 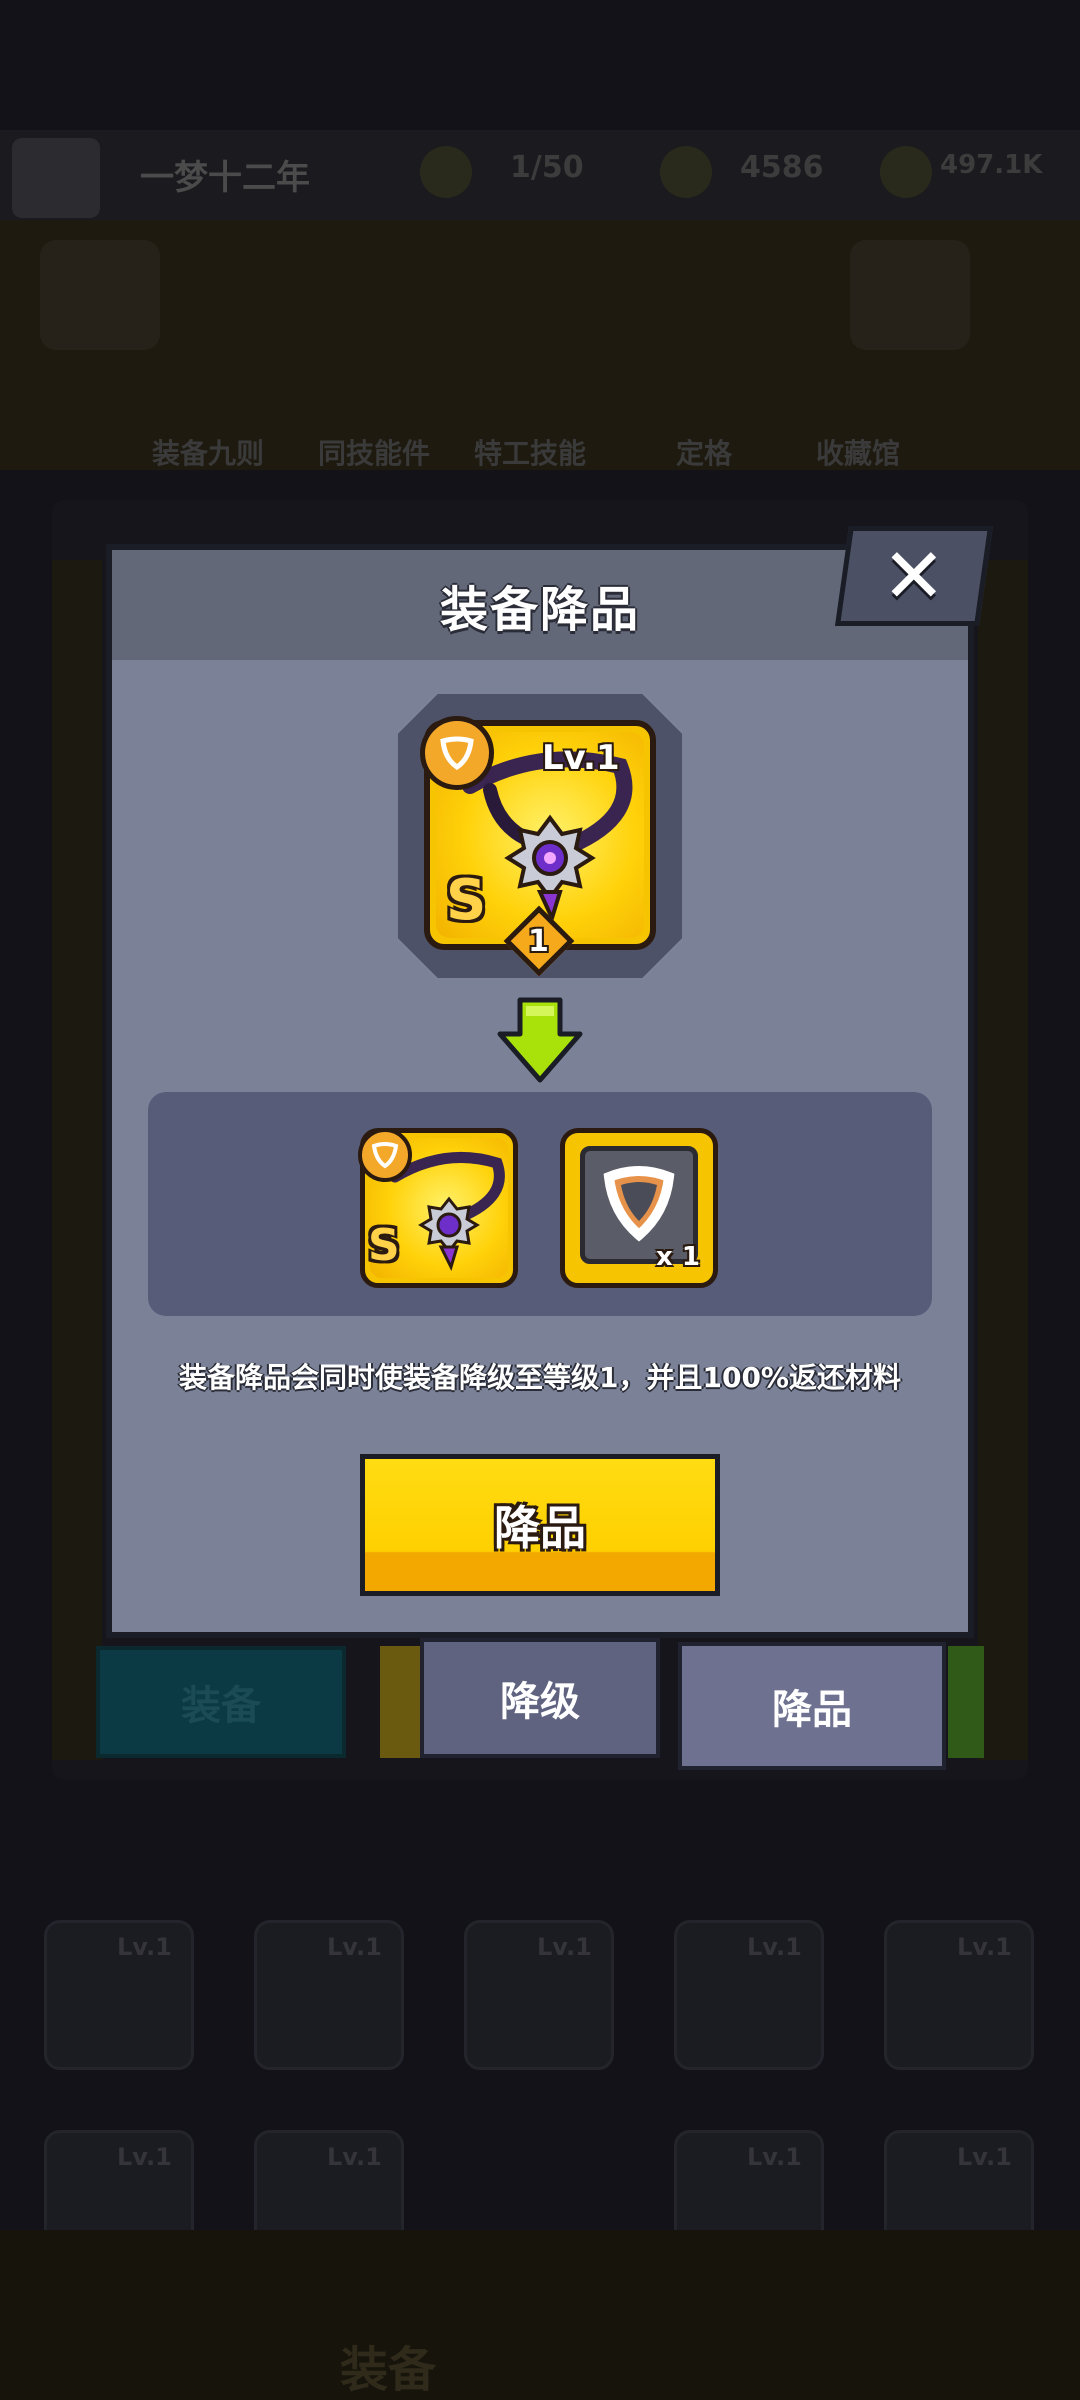 What do you see at coordinates (540, 1377) in the screenshot?
I see `downgrade-description: 装备降品会同时使装备降级至等级1，并且100%返还材料` at bounding box center [540, 1377].